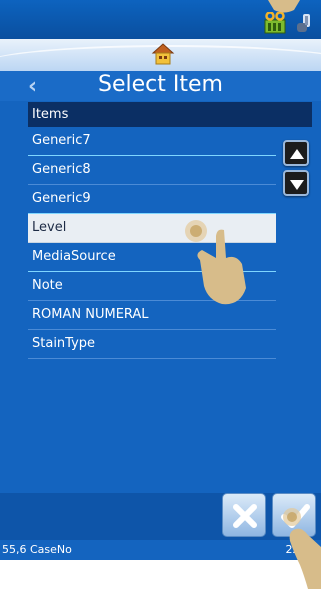  I want to click on title-row: ‹ Select Item, so click(160, 86).